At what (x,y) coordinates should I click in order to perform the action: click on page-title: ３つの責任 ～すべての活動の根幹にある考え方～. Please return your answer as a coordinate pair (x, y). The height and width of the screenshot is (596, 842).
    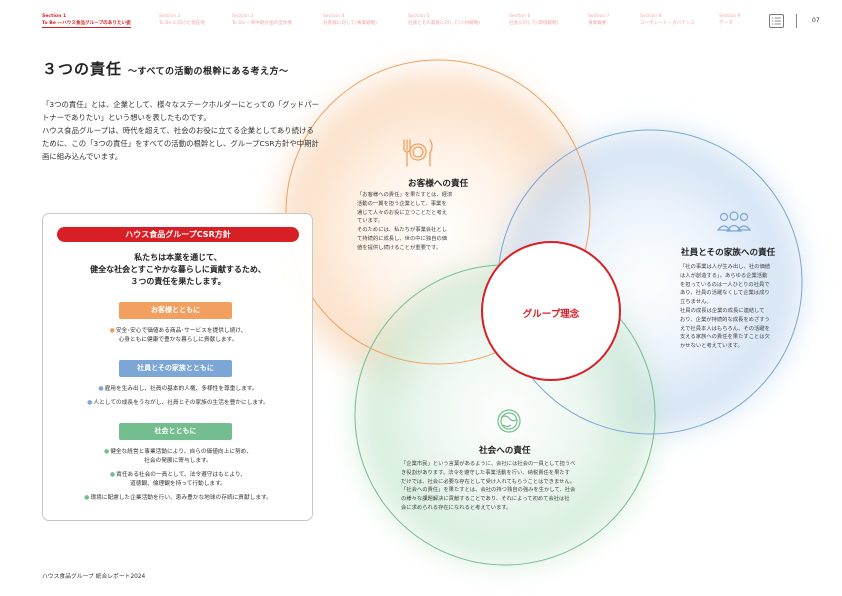
    Looking at the image, I should click on (165, 68).